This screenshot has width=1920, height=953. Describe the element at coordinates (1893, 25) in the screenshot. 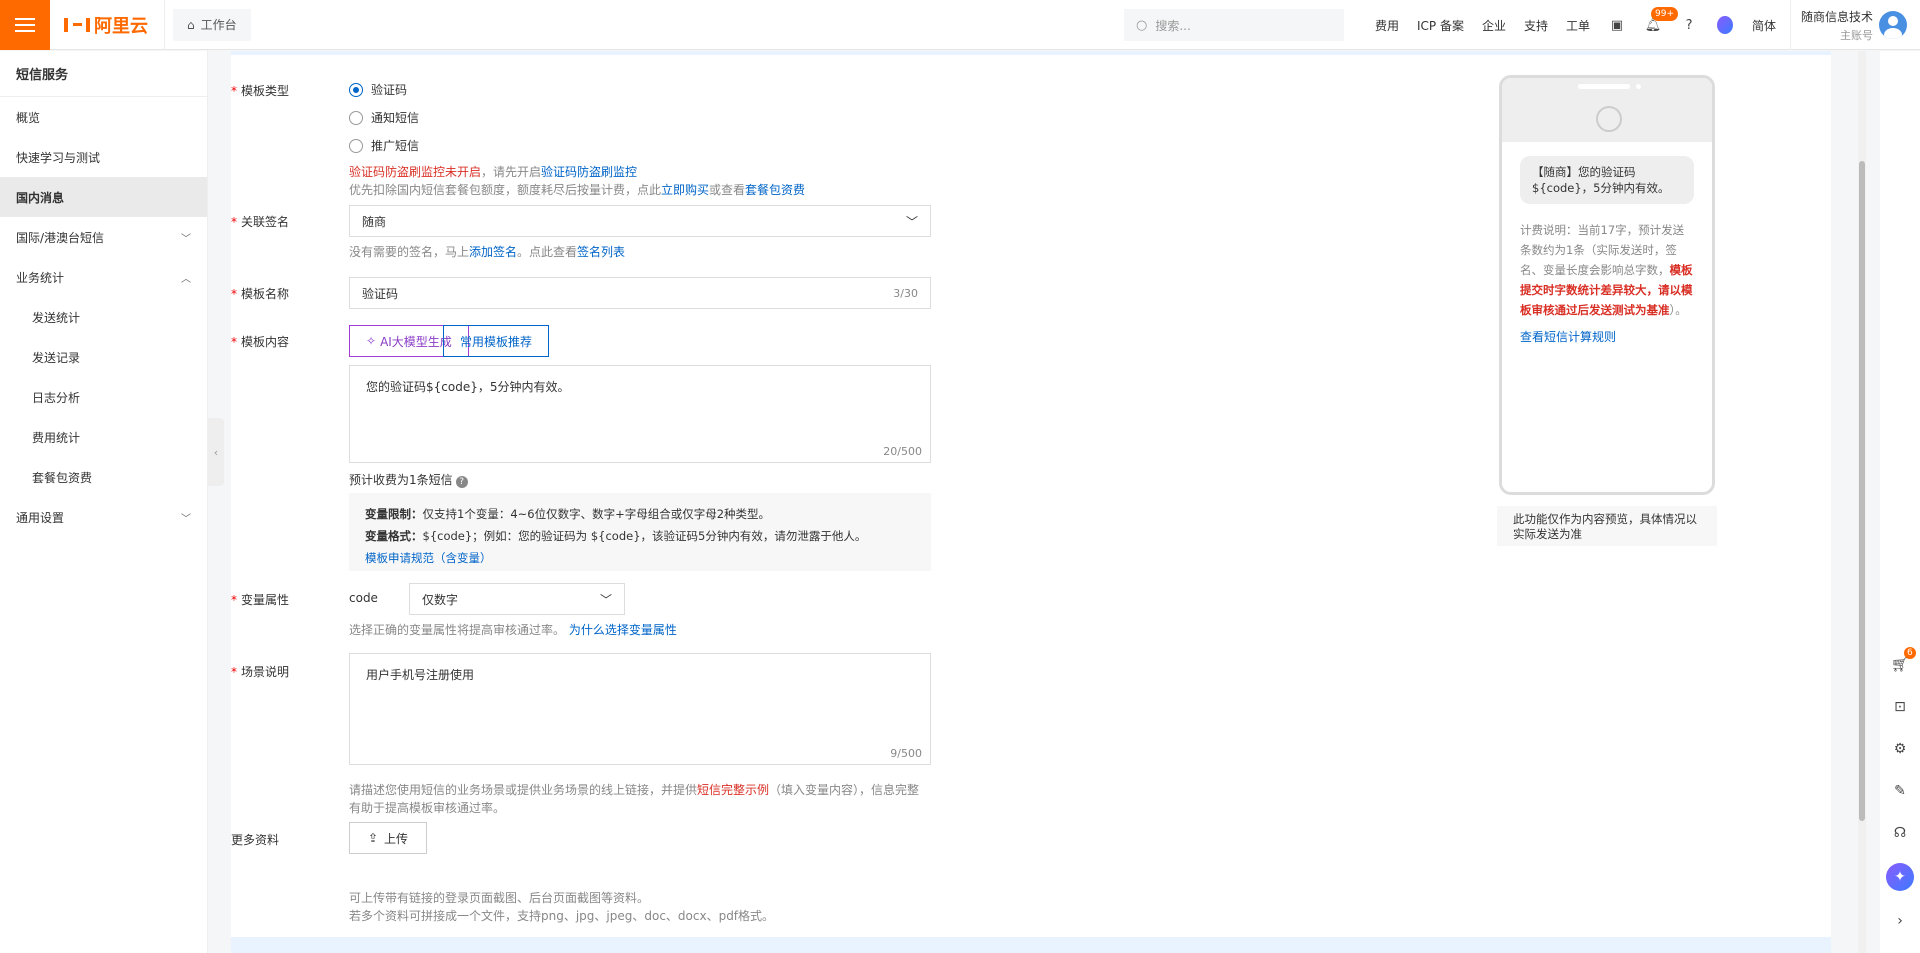

I see `avatar` at that location.